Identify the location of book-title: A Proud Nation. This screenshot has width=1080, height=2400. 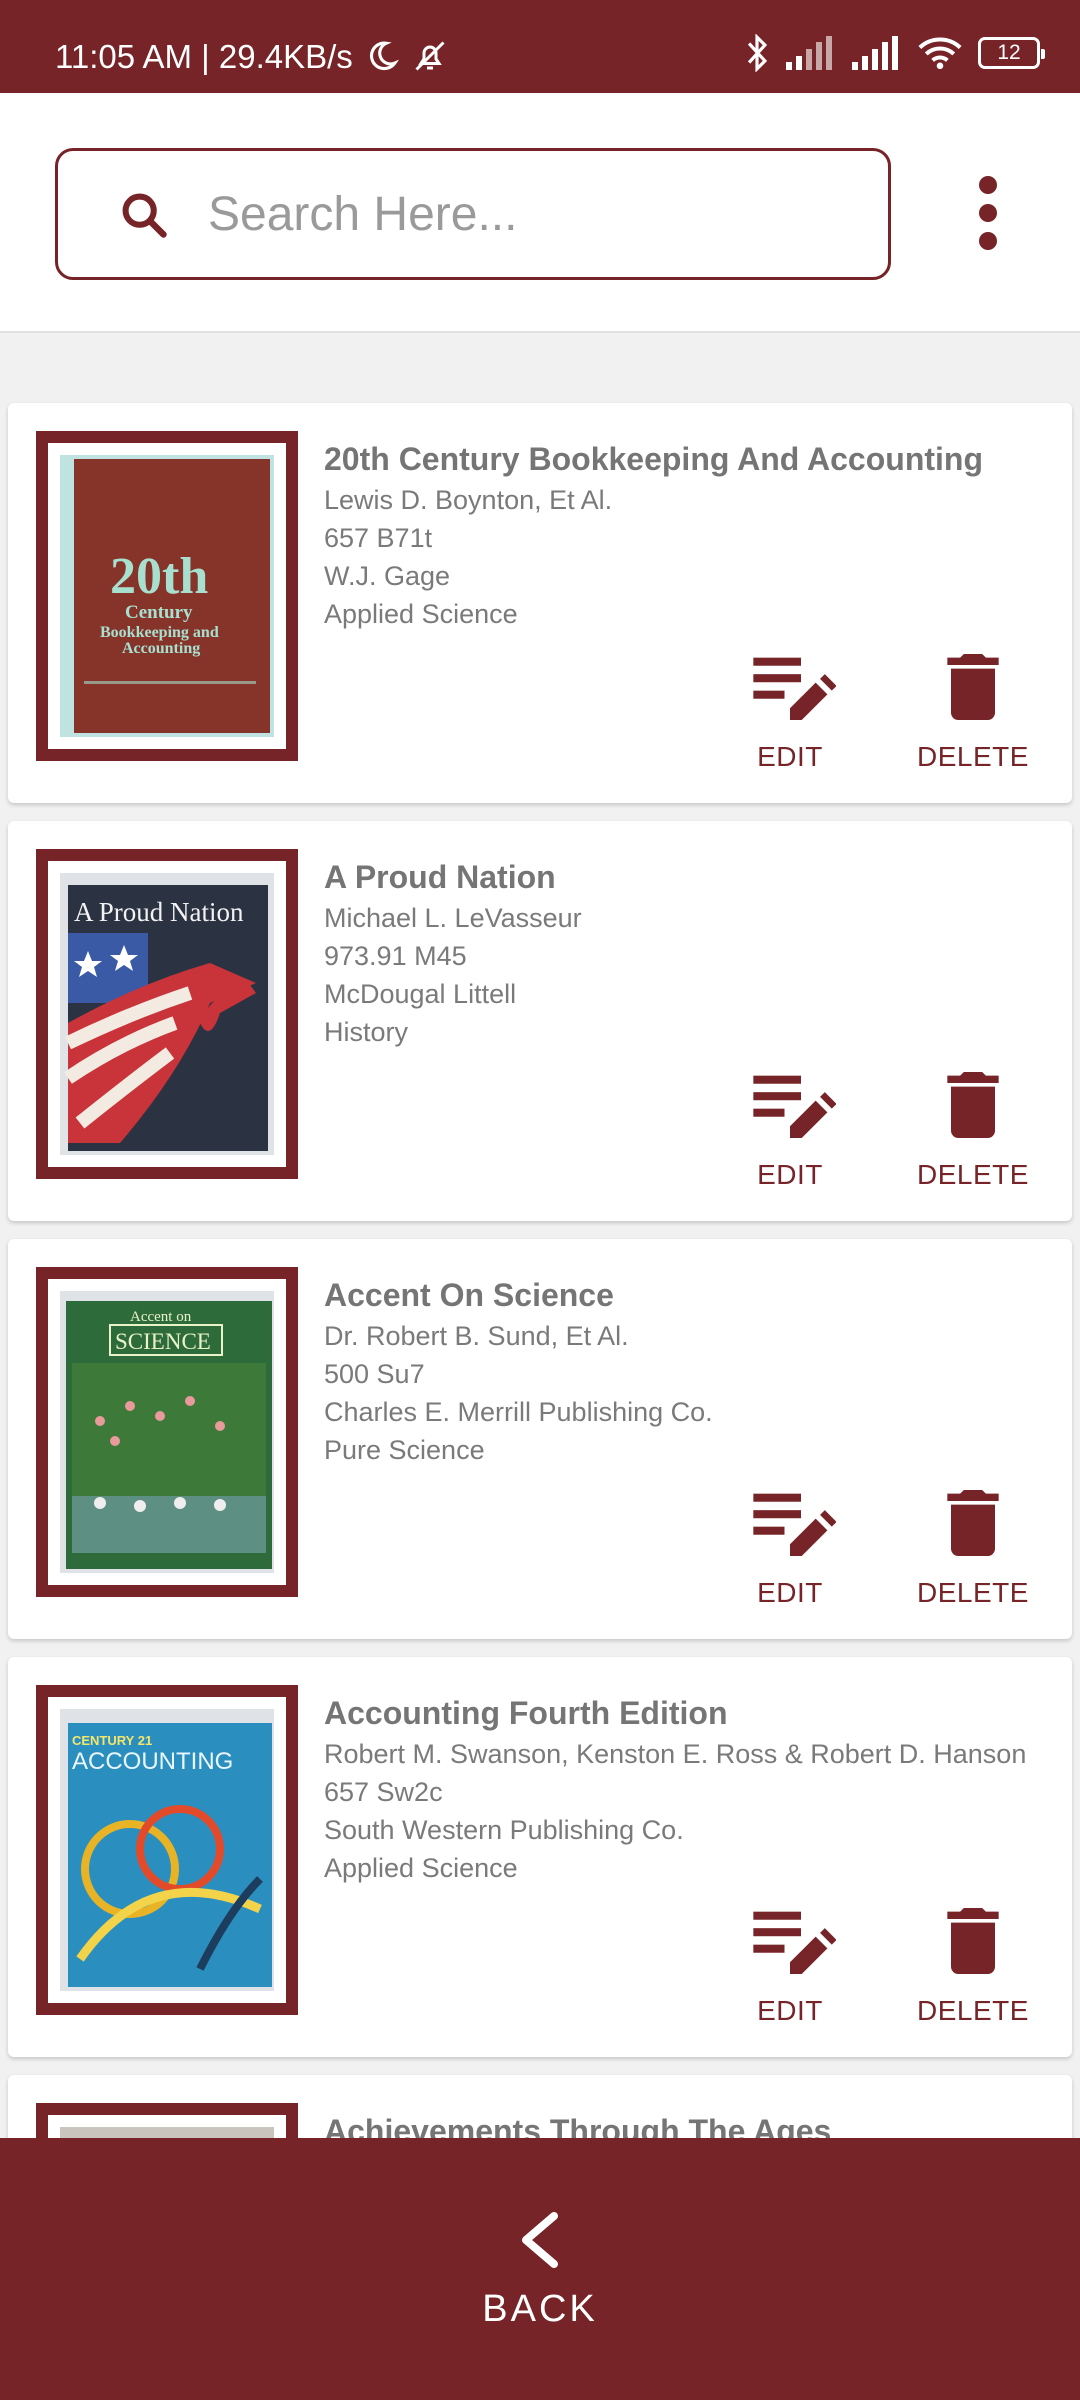
(440, 877).